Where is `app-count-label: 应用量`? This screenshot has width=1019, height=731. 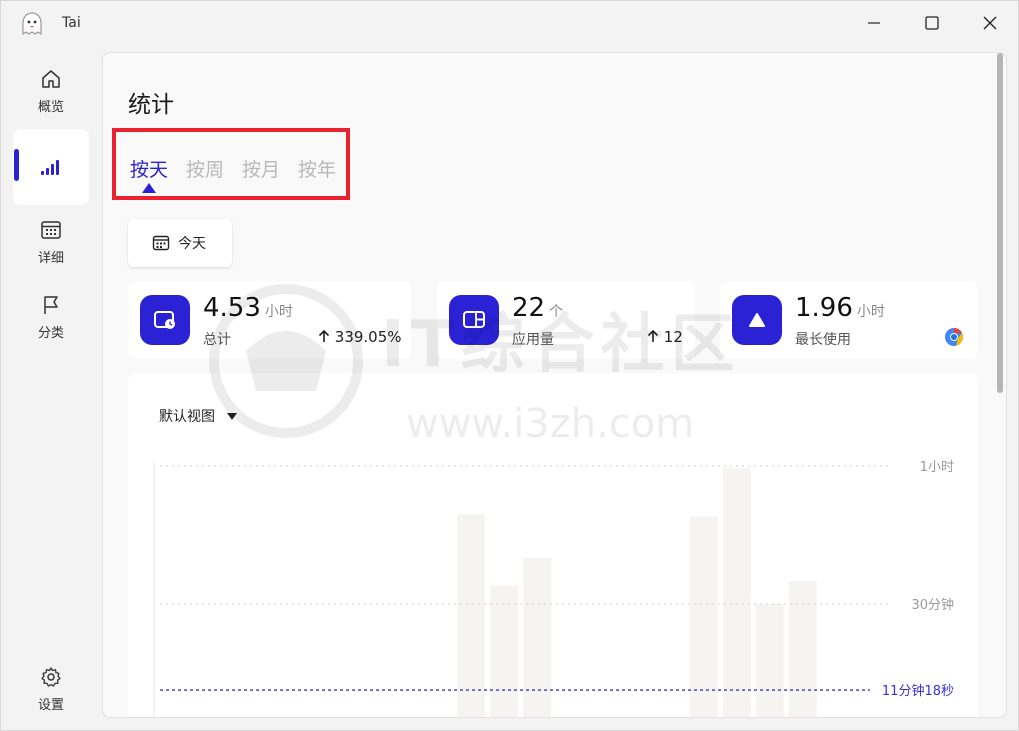 app-count-label: 应用量 is located at coordinates (533, 340).